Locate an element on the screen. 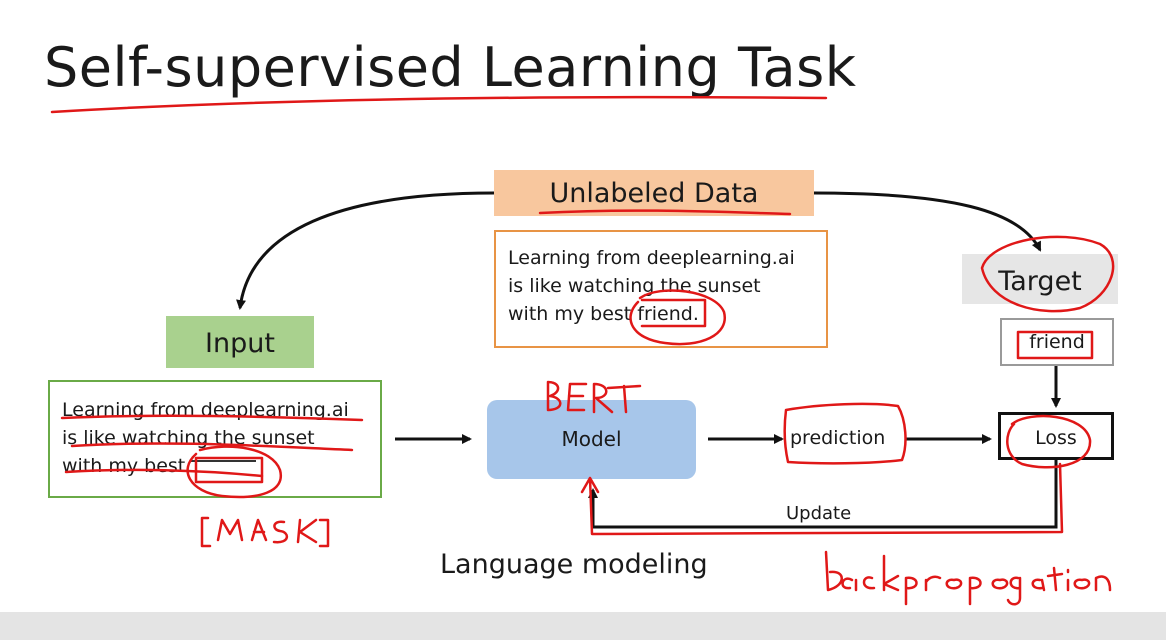 The image size is (1166, 640). bottom-strip is located at coordinates (583, 626).